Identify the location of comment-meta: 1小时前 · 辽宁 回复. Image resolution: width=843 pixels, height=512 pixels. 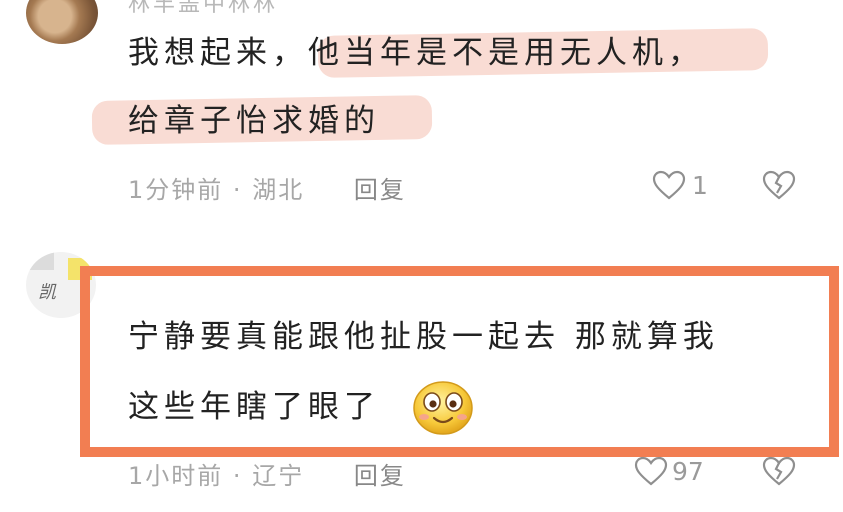
(267, 473).